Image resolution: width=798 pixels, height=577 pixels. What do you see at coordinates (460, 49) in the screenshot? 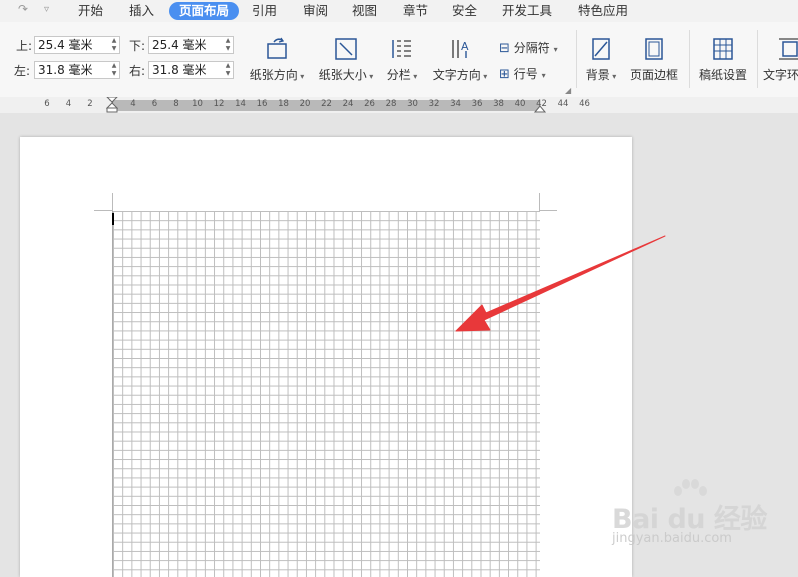
I see `text-direction-icon: A` at bounding box center [460, 49].